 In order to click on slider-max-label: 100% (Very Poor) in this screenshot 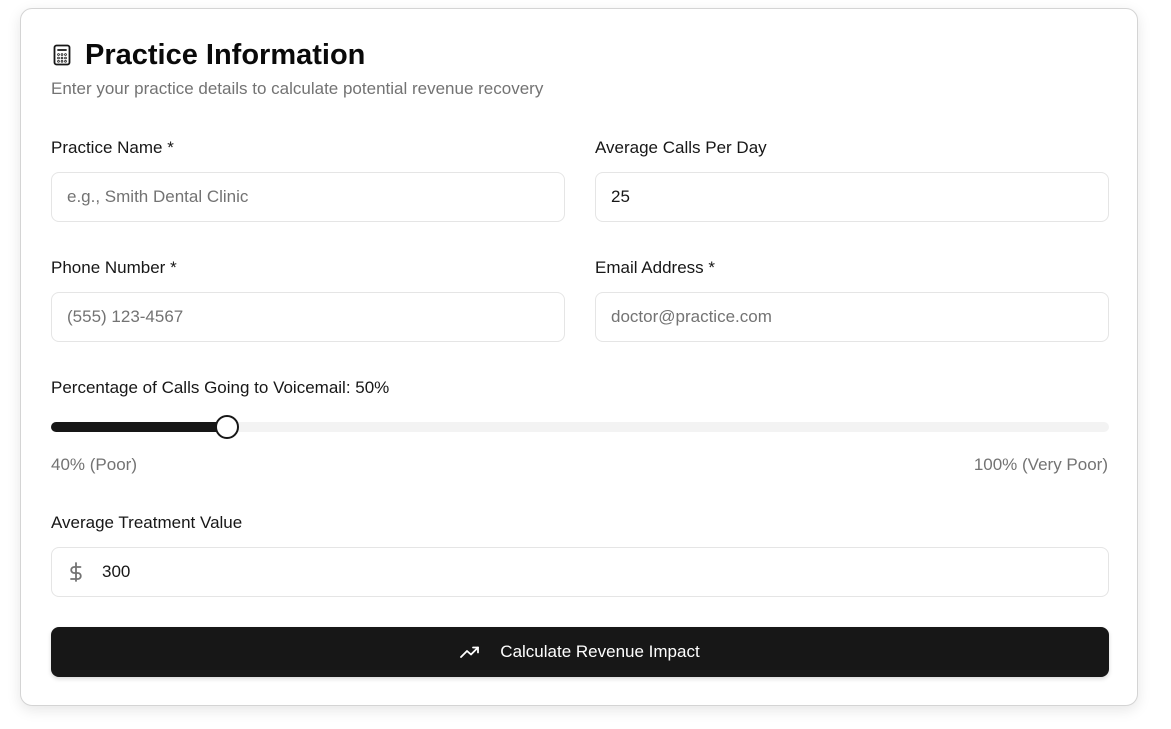, I will do `click(1040, 464)`.